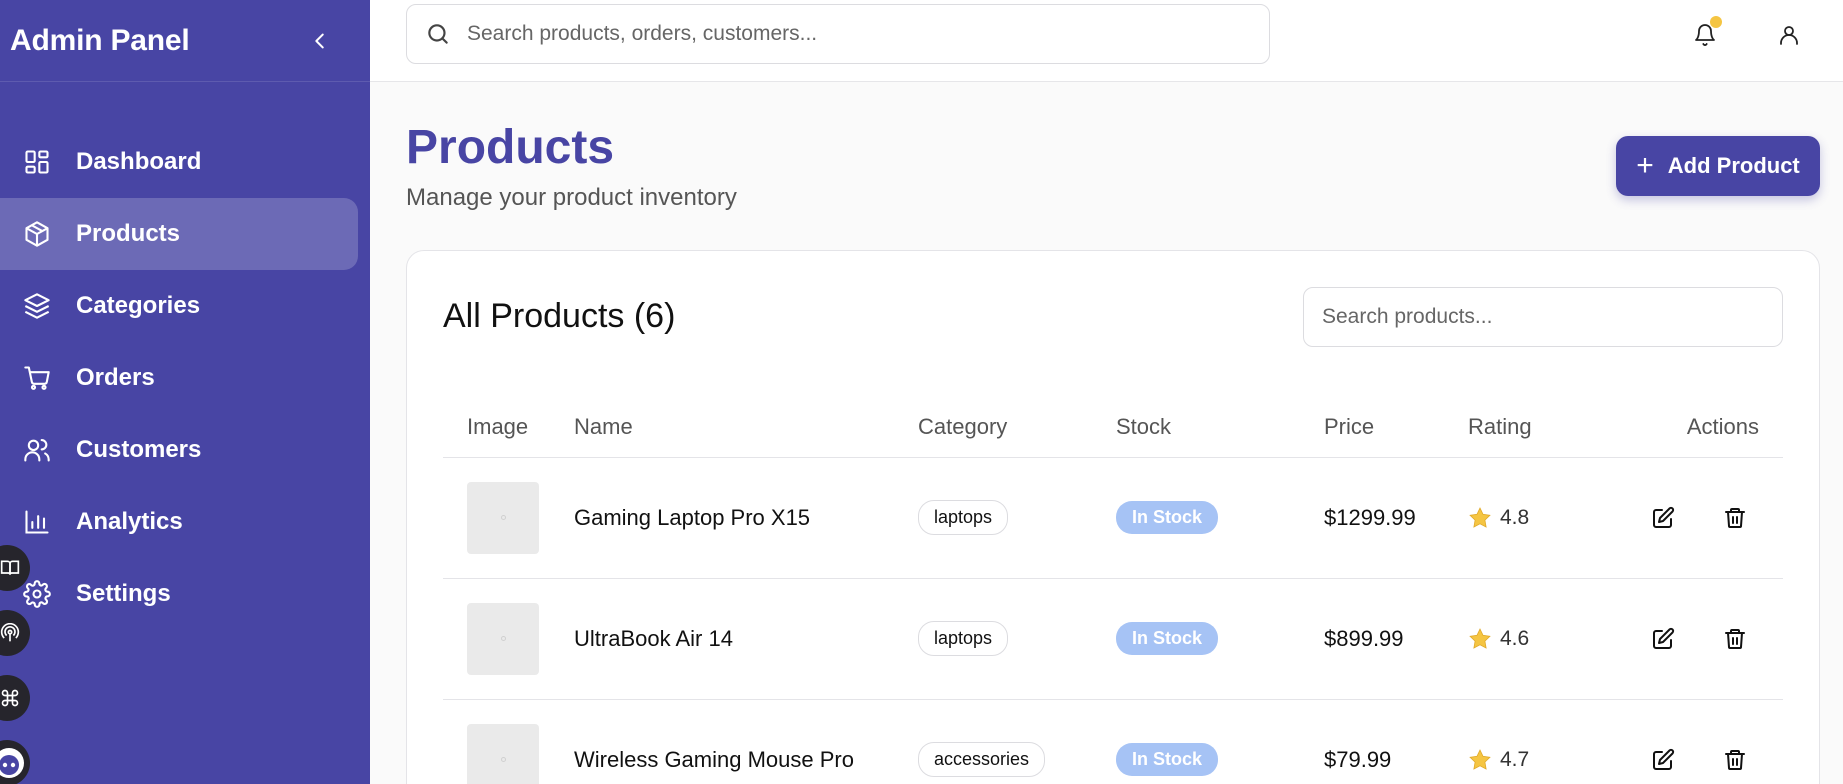 This screenshot has width=1843, height=784. What do you see at coordinates (510, 147) in the screenshot?
I see `page-title: Products` at bounding box center [510, 147].